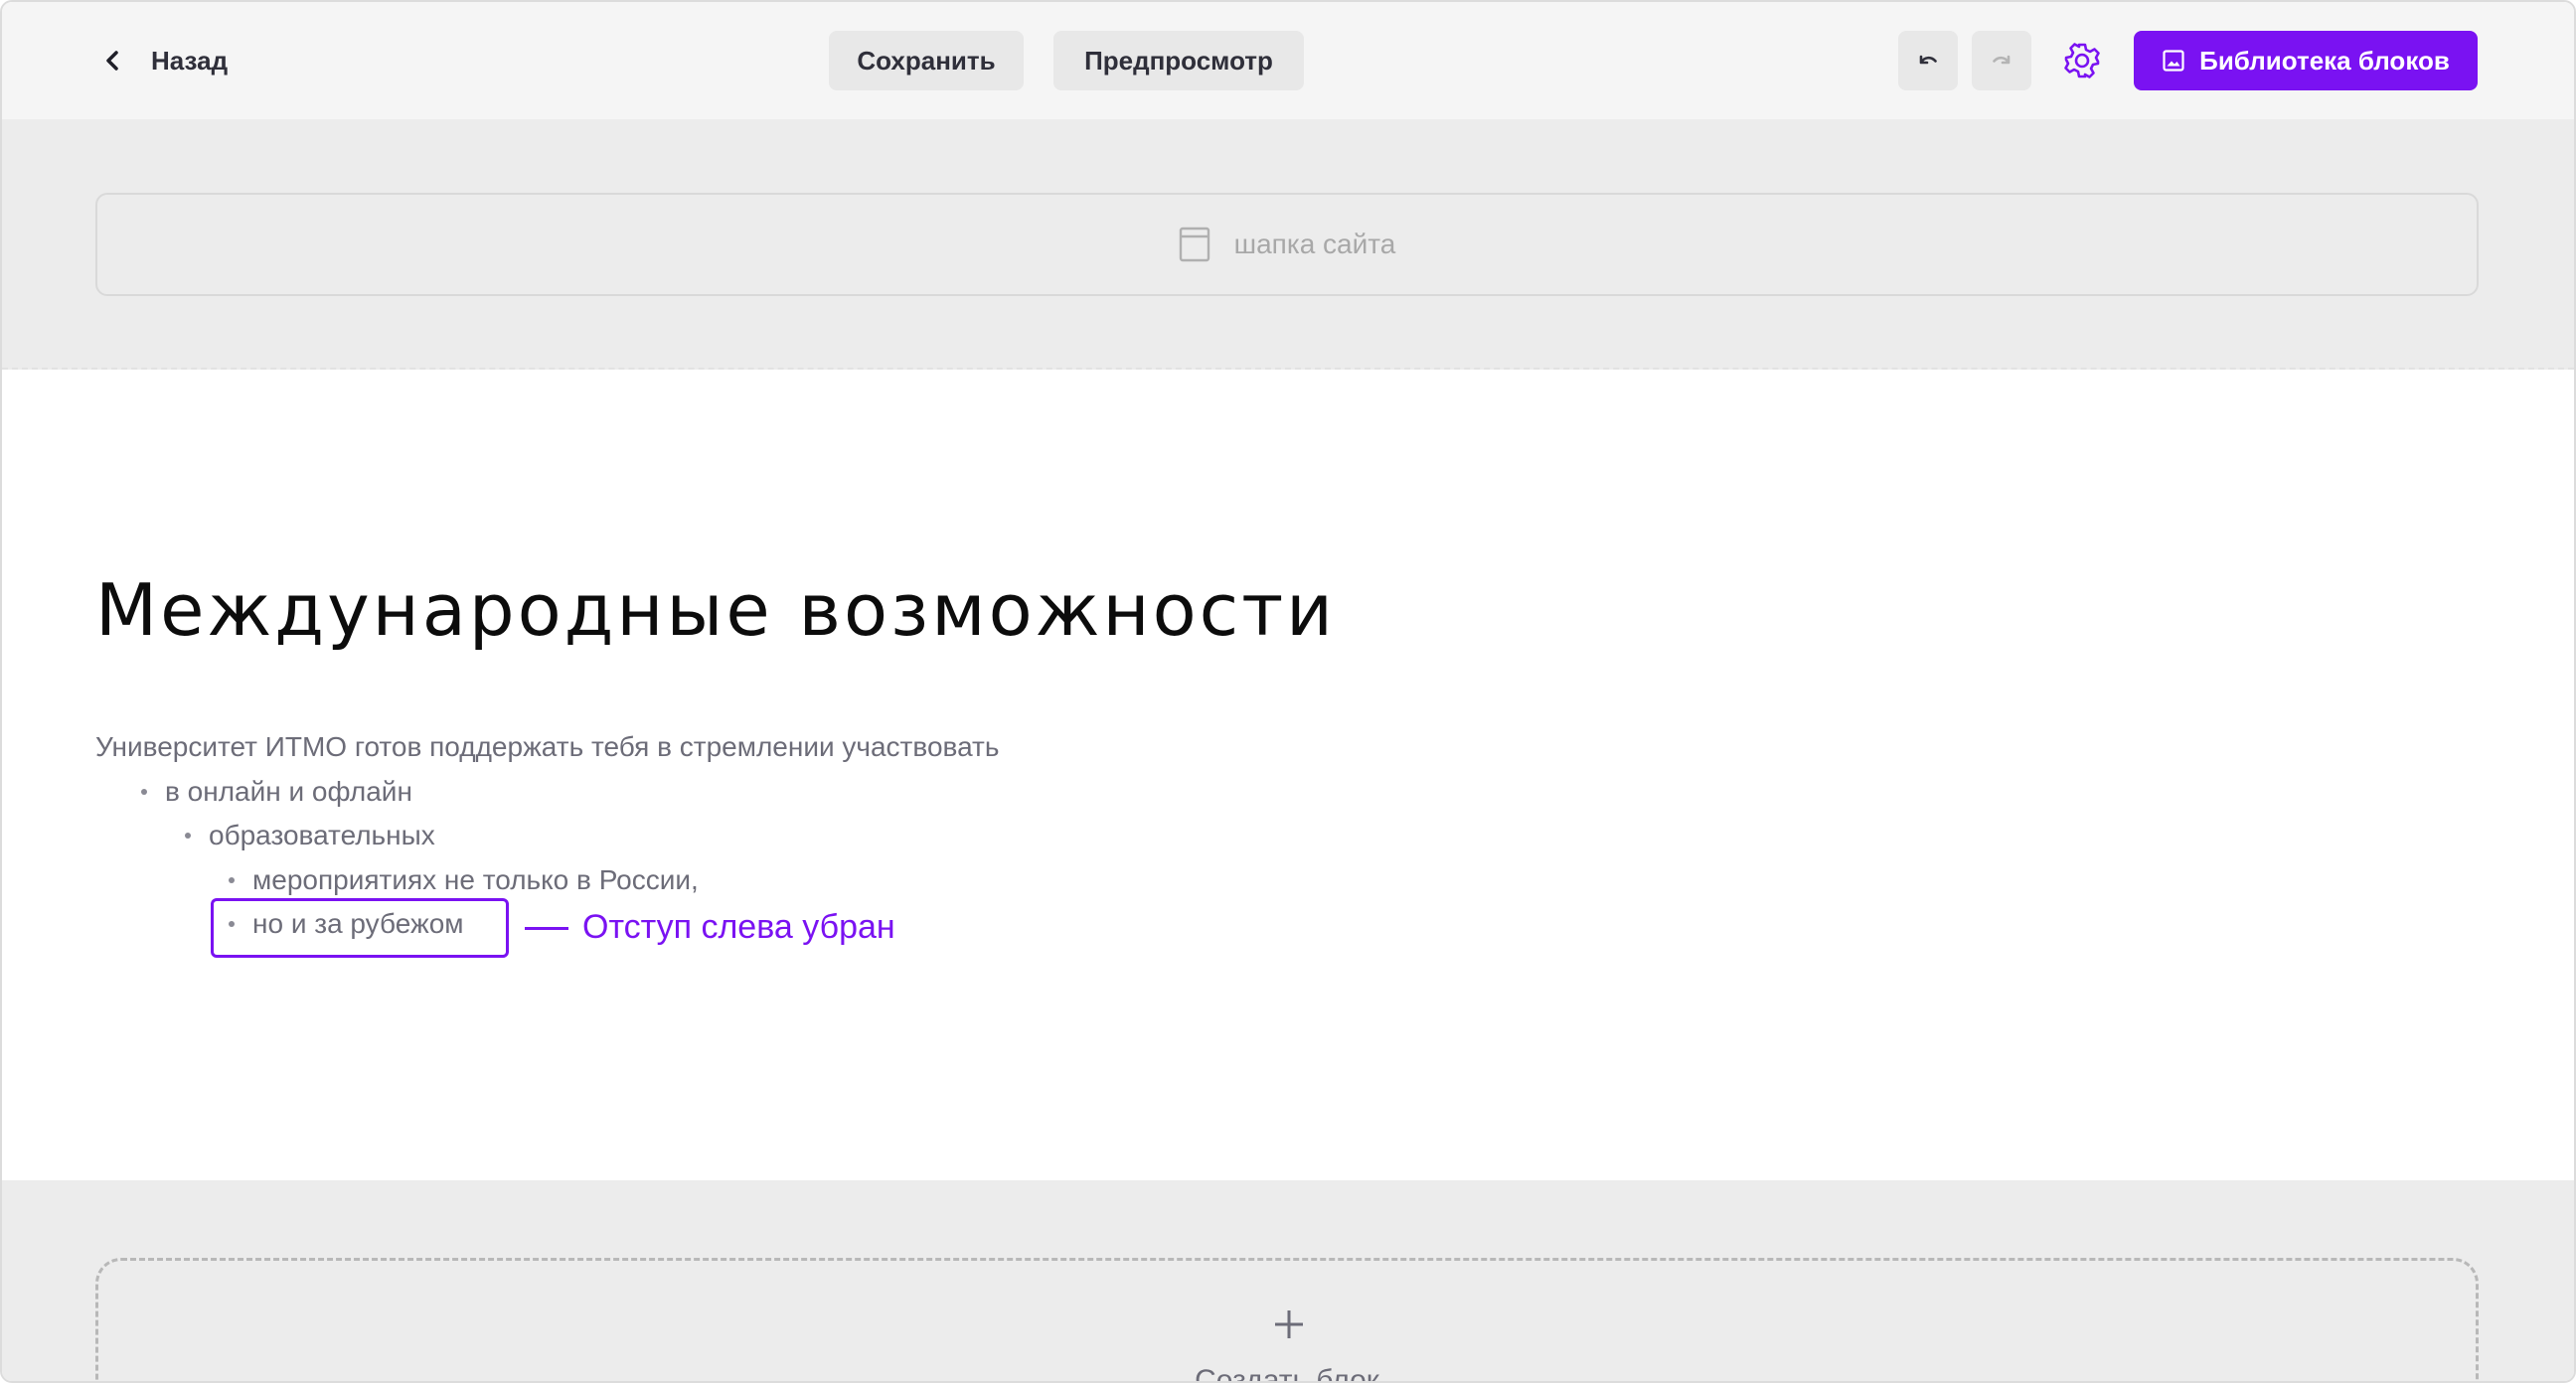 The image size is (2576, 1383). I want to click on list-item: в онлайн и офлайн, so click(276, 792).